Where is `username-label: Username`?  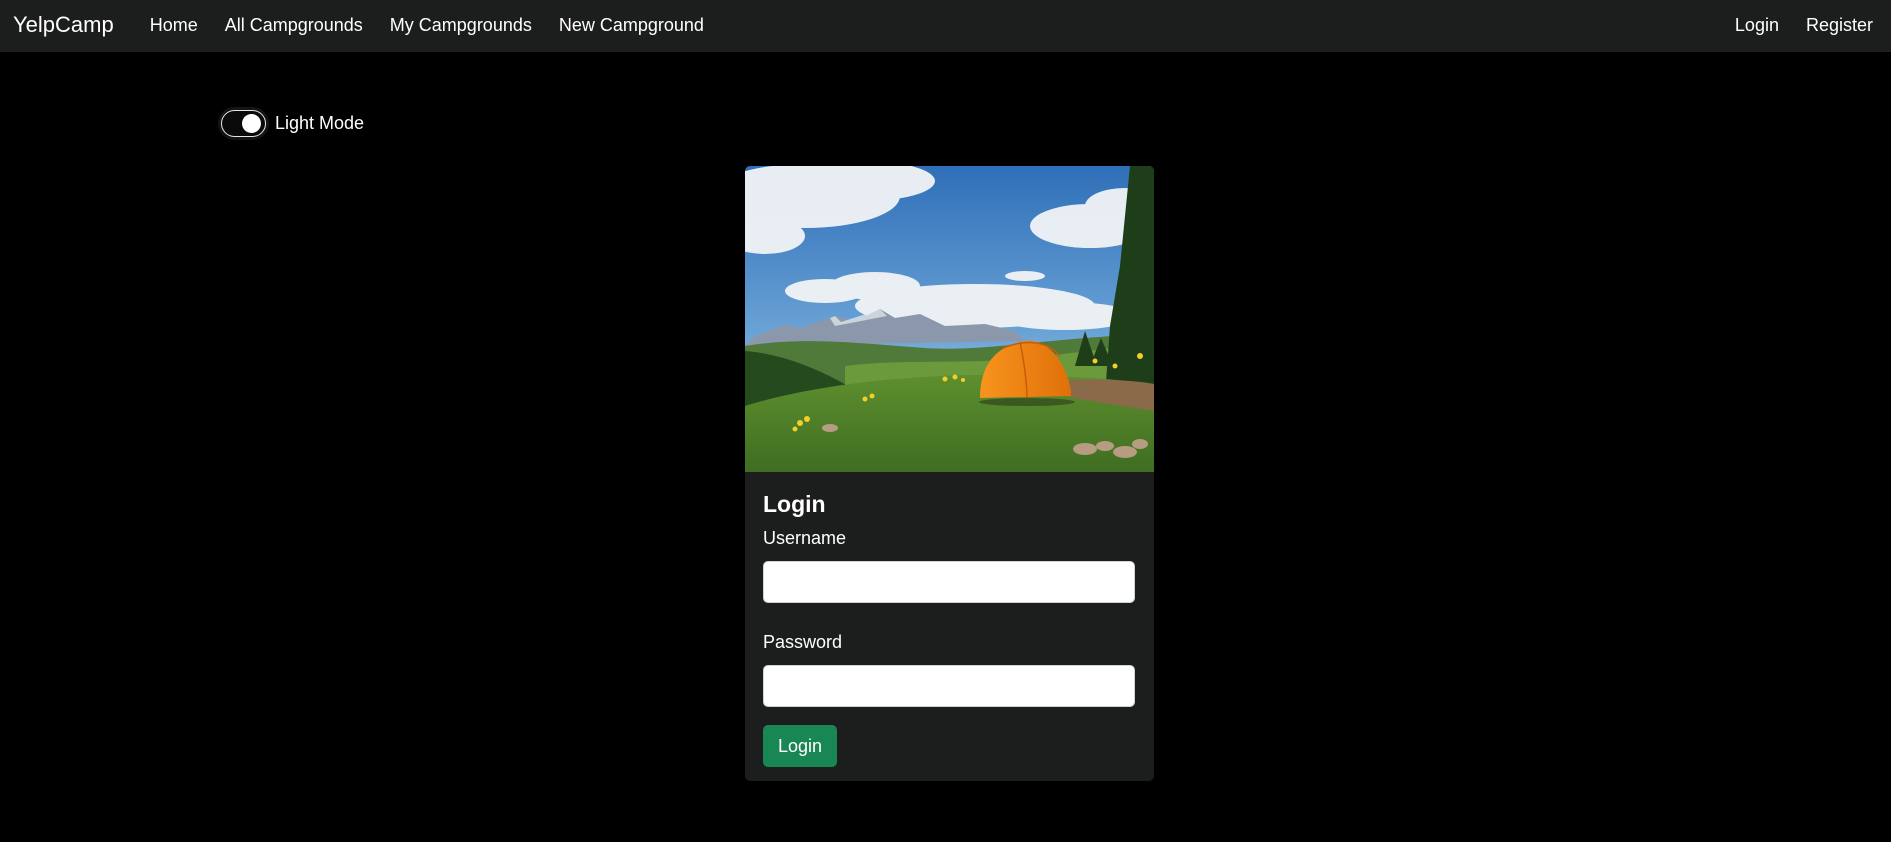 username-label: Username is located at coordinates (805, 538).